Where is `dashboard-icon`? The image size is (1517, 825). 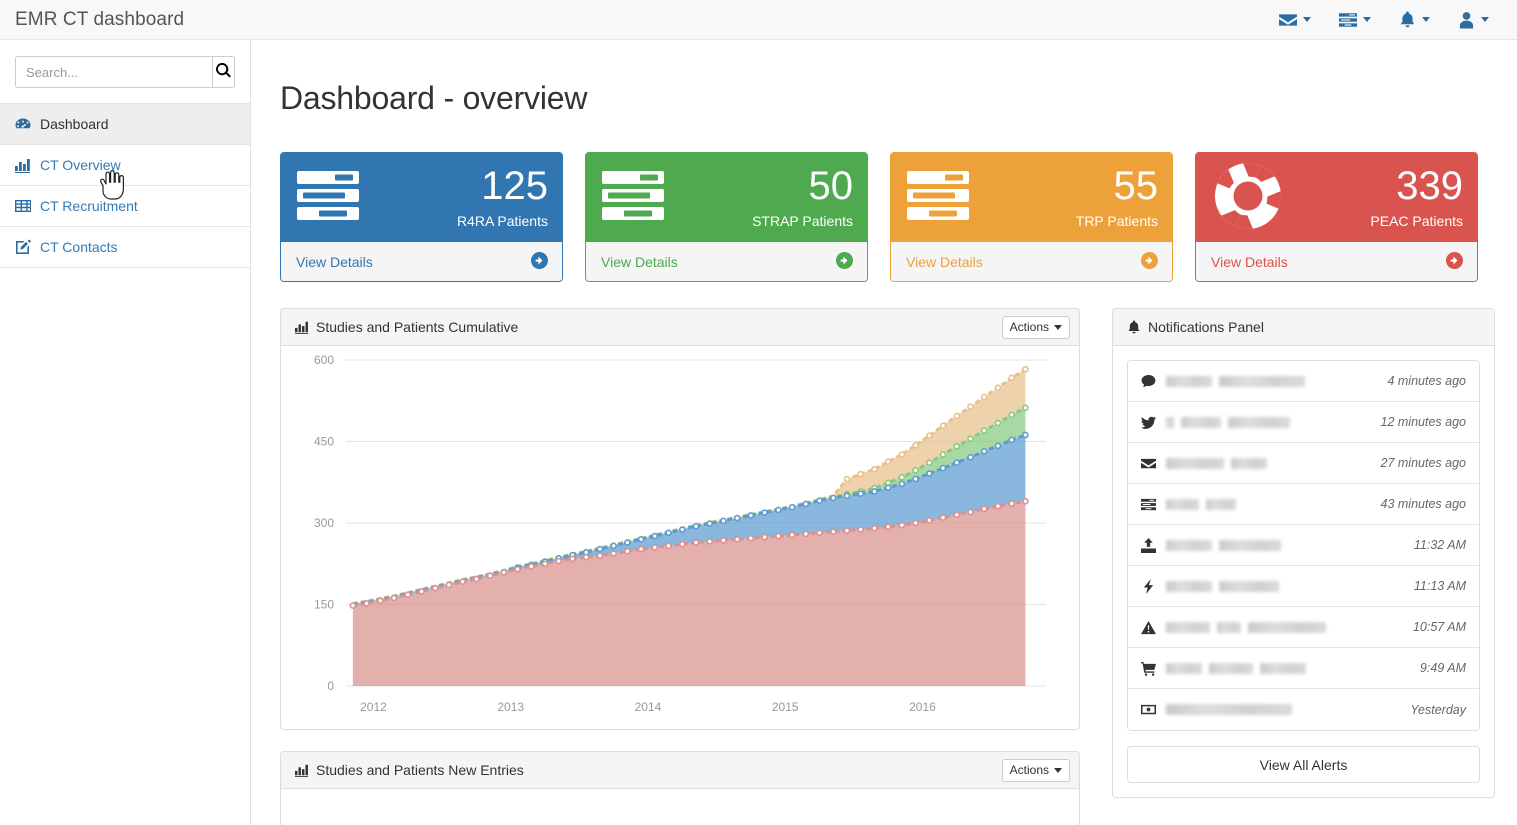 dashboard-icon is located at coordinates (23, 124).